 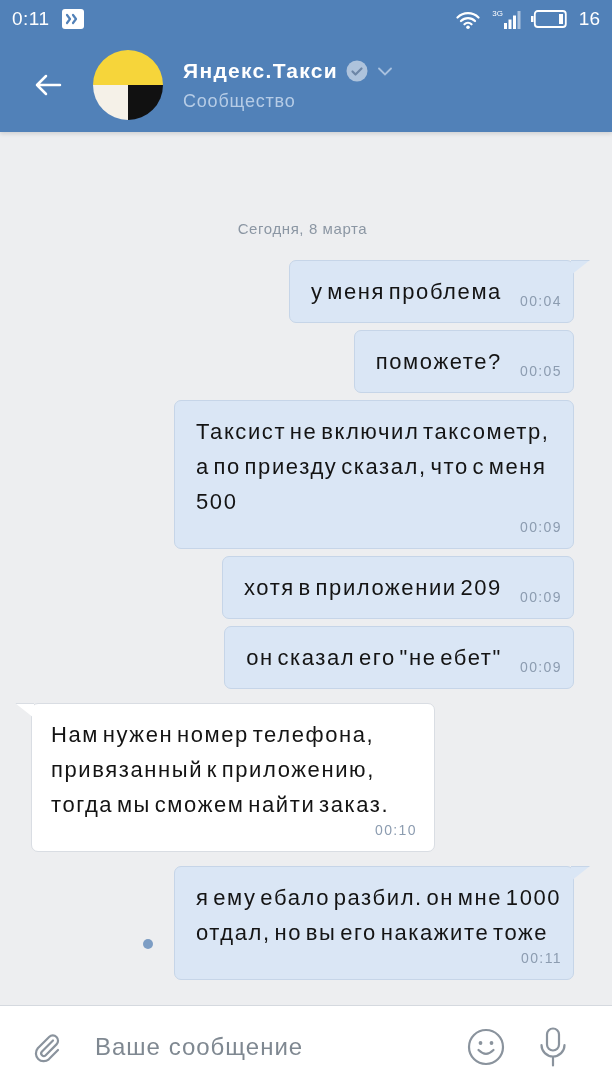 I want to click on wifi-icon, so click(x=468, y=19).